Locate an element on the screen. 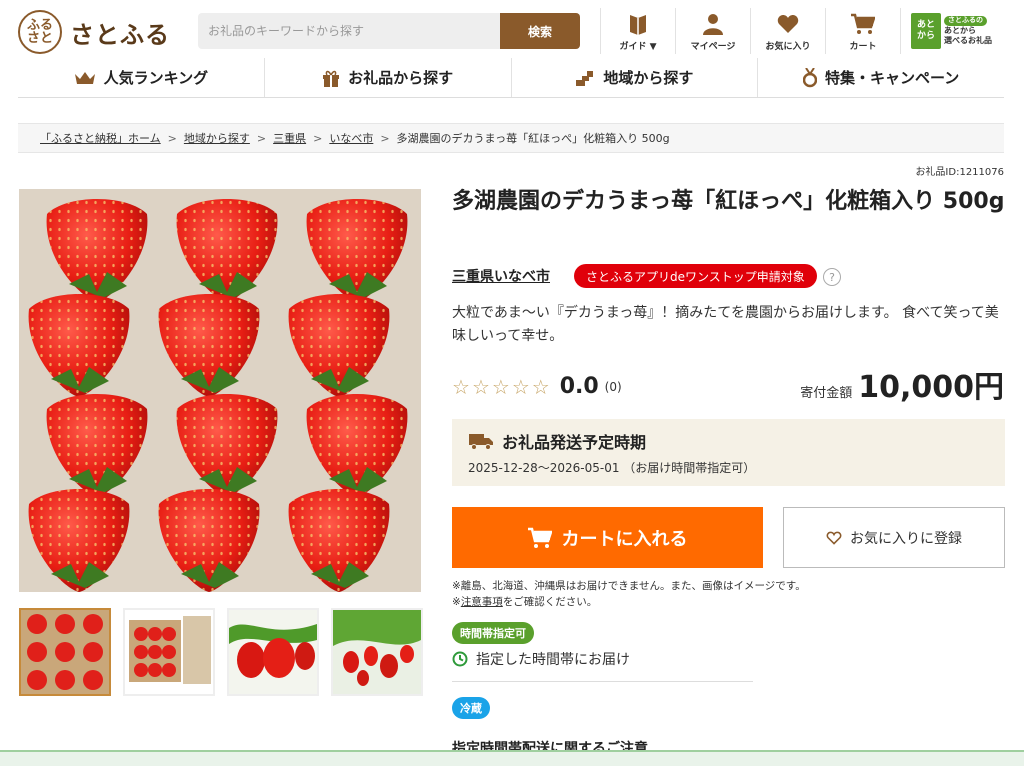 This screenshot has height=766, width=1024. time-slot-text: 指定した時間帯にお届け is located at coordinates (553, 660).